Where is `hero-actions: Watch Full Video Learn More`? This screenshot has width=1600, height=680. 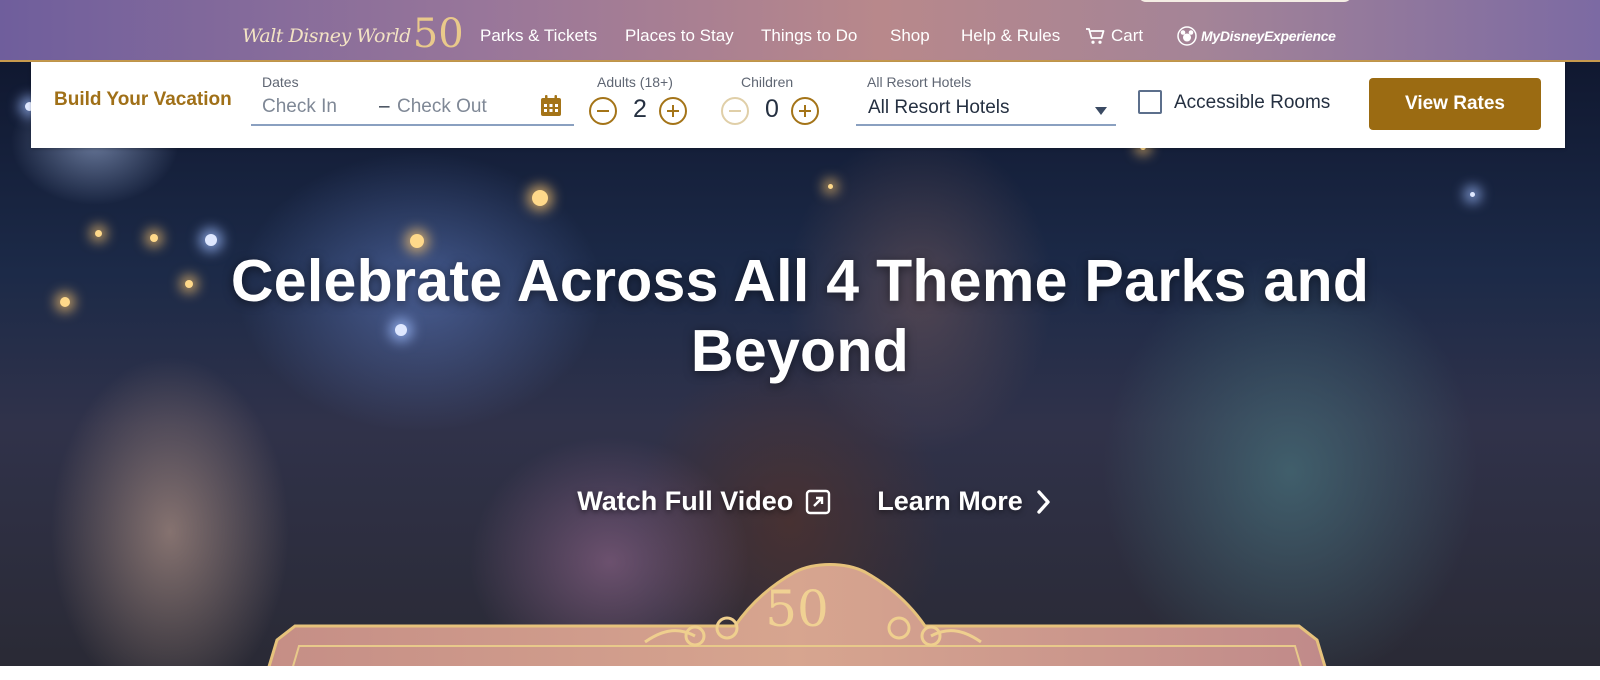 hero-actions: Watch Full Video Learn More is located at coordinates (800, 501).